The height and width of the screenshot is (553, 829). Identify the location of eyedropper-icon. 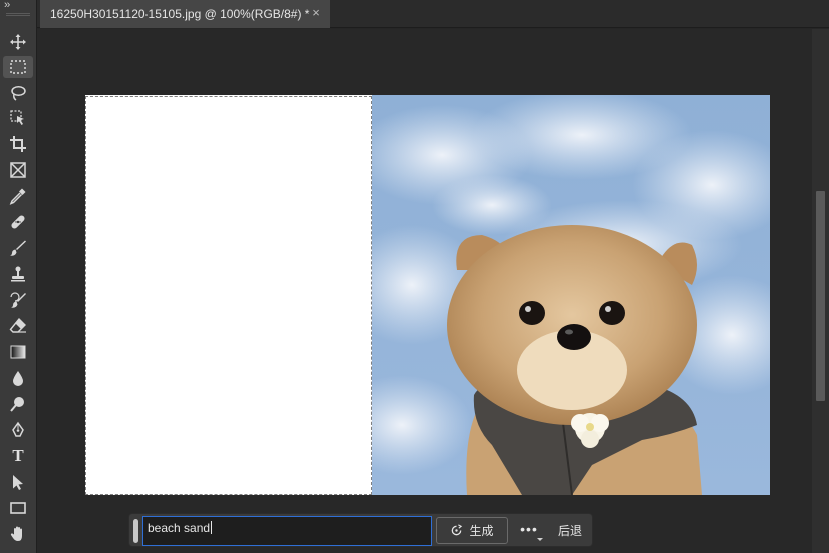
(17, 196).